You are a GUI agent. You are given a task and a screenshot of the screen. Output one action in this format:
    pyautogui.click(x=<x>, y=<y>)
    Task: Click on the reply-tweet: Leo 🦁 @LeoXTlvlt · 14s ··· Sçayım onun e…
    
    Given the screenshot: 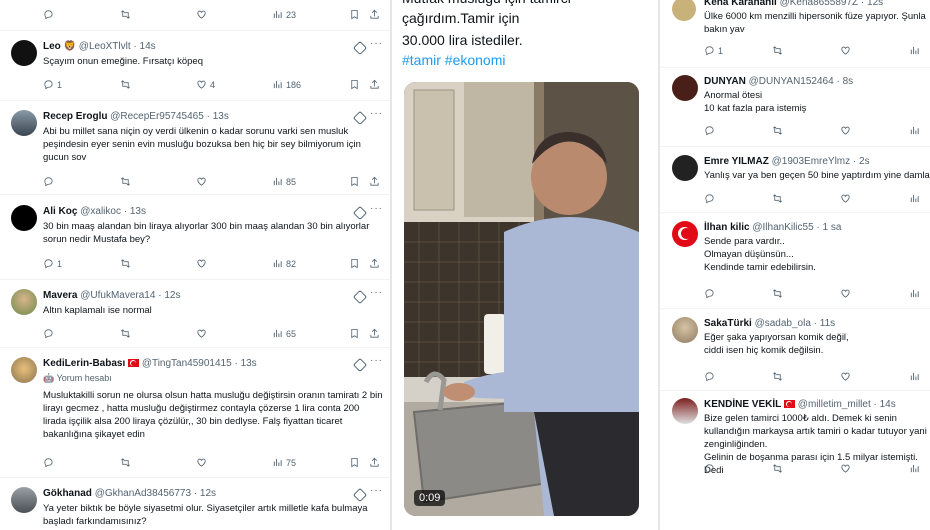 What is the action you would take?
    pyautogui.click(x=195, y=66)
    